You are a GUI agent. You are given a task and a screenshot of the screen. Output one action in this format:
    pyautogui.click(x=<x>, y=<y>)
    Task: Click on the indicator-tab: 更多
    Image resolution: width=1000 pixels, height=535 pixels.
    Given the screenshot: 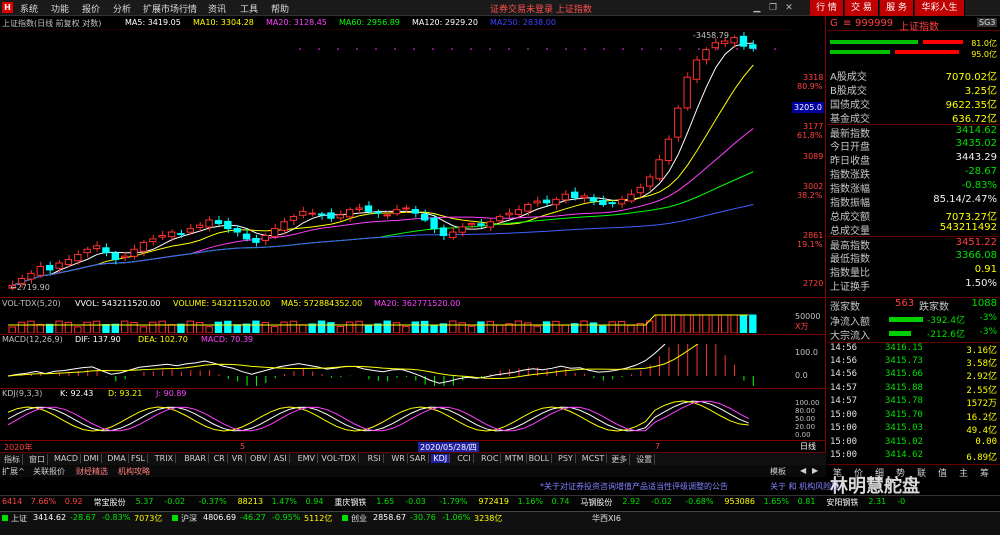 What is the action you would take?
    pyautogui.click(x=620, y=459)
    